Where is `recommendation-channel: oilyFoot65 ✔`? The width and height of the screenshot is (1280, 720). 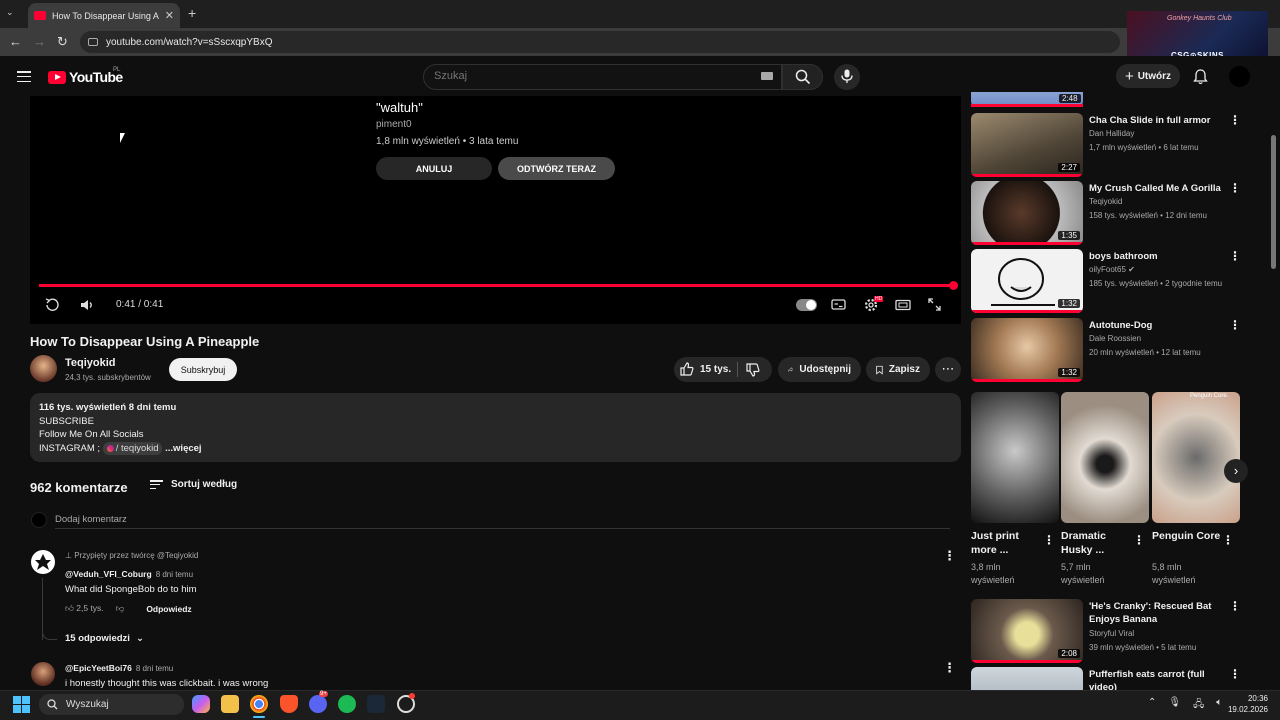
recommendation-channel: oilyFoot65 ✔ is located at coordinates (1112, 269).